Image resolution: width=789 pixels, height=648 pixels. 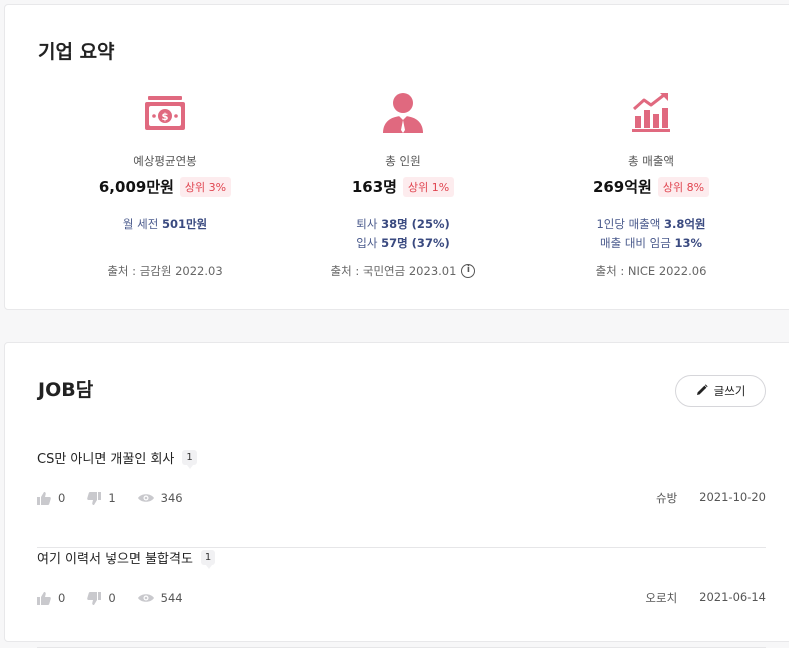 I want to click on leave-label: 퇴사, so click(x=369, y=224).